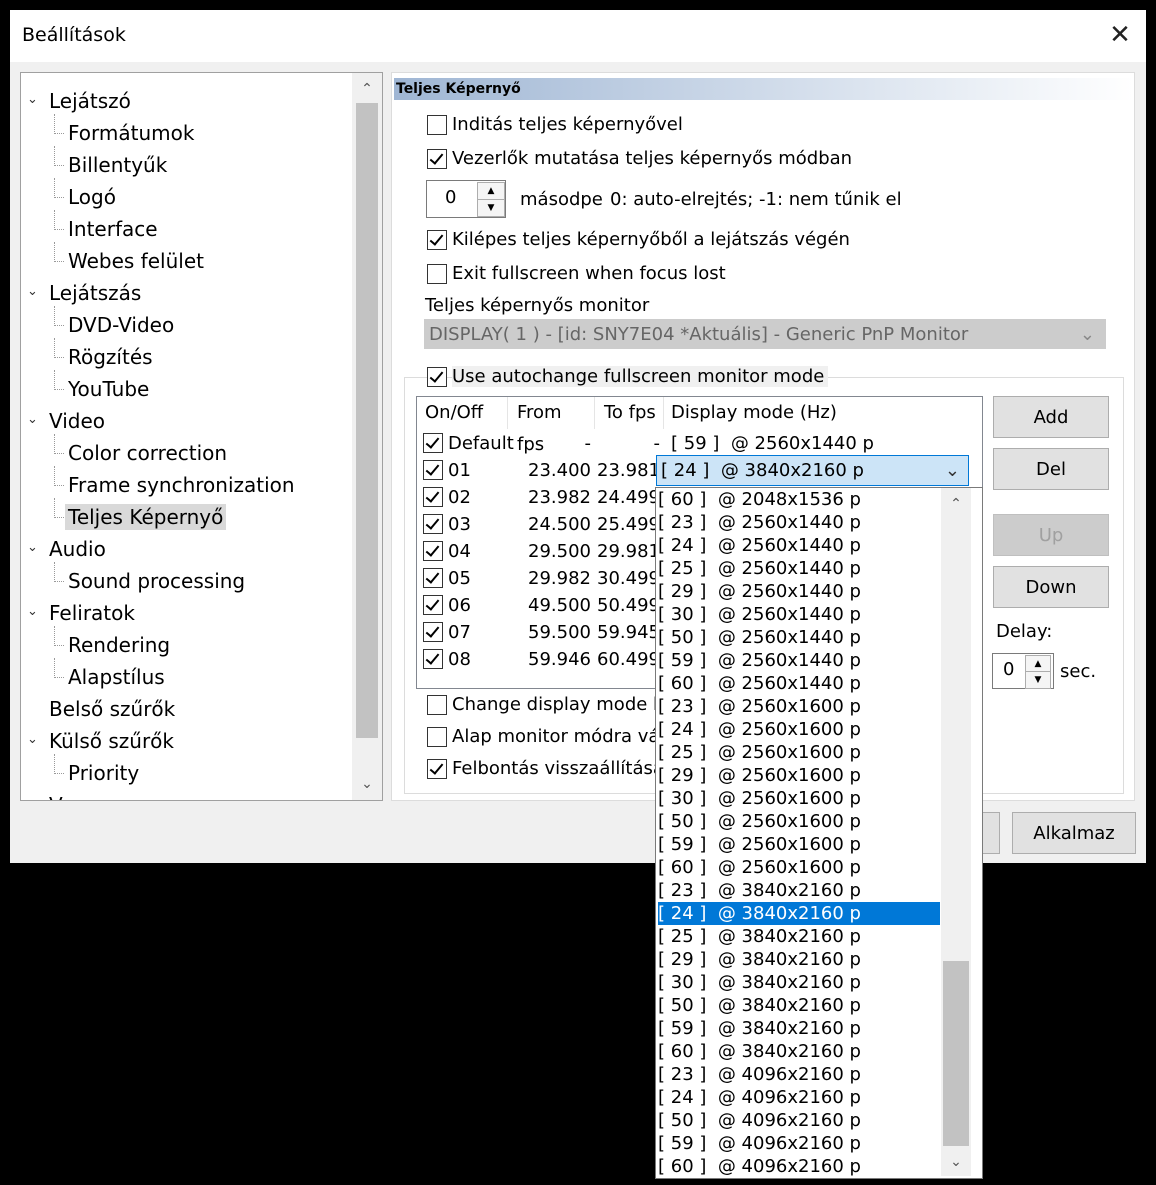 This screenshot has height=1185, width=1156. What do you see at coordinates (799, 982) in the screenshot?
I see `dropdown-option: [ 30 ] @ 3840x2160 p` at bounding box center [799, 982].